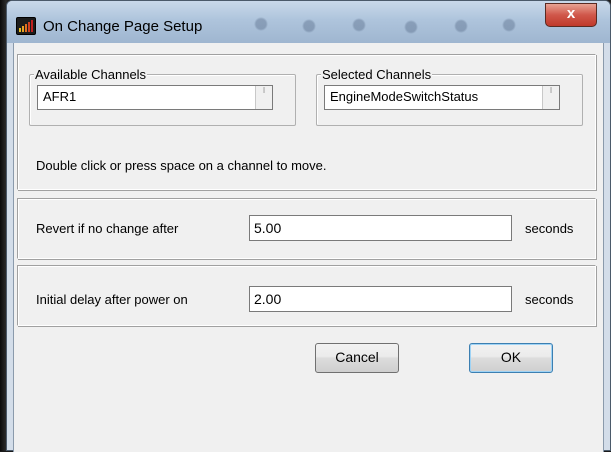  What do you see at coordinates (511, 358) in the screenshot?
I see `ok-button: OK` at bounding box center [511, 358].